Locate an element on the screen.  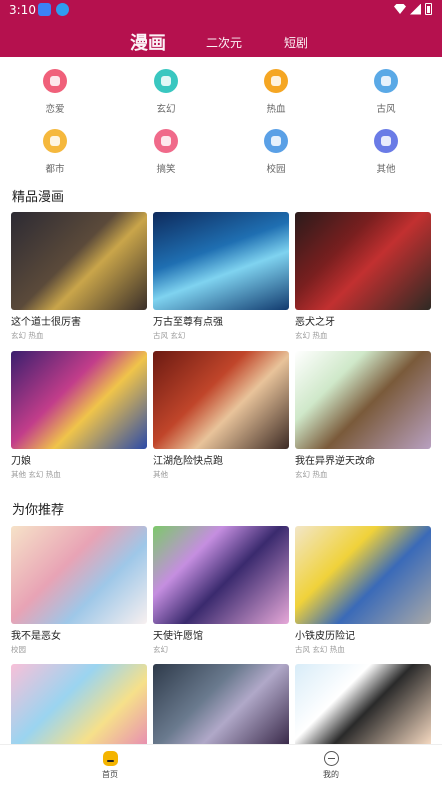
comic-tags: 古风 玄幻 is located at coordinates (169, 335).